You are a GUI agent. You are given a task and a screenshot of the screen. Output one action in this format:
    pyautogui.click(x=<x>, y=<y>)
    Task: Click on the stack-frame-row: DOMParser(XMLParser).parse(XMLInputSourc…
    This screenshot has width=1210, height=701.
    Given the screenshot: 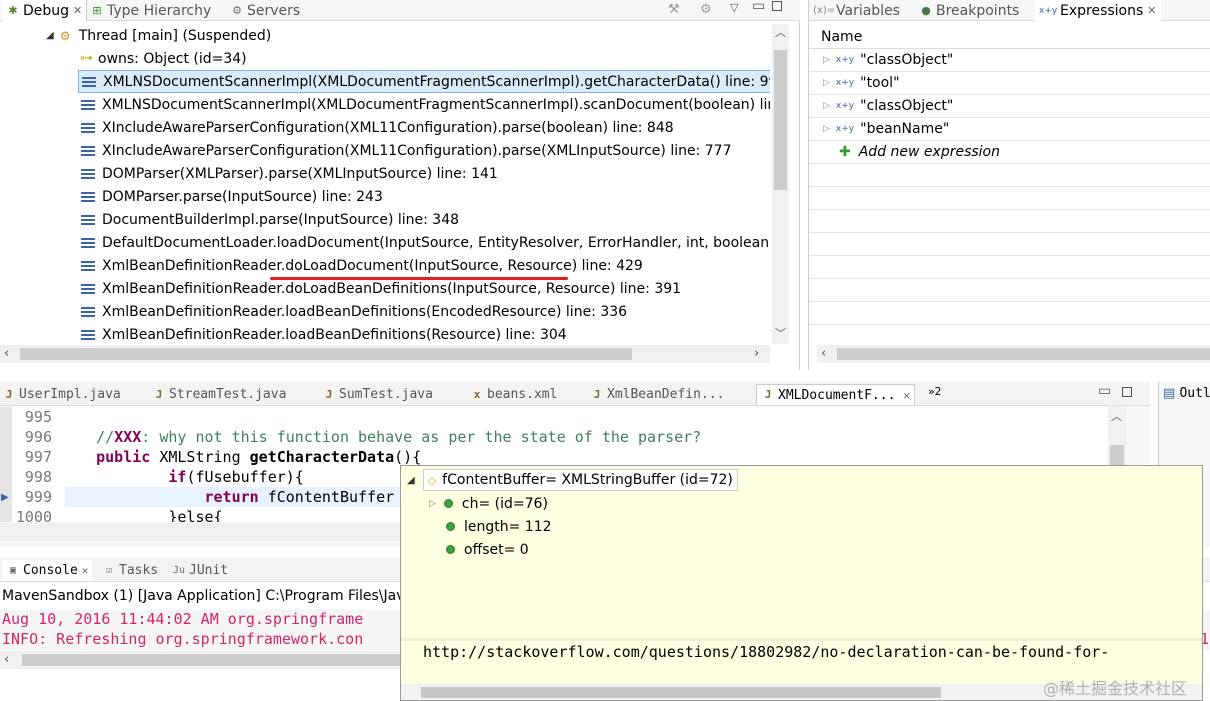 What is the action you would take?
    pyautogui.click(x=288, y=173)
    